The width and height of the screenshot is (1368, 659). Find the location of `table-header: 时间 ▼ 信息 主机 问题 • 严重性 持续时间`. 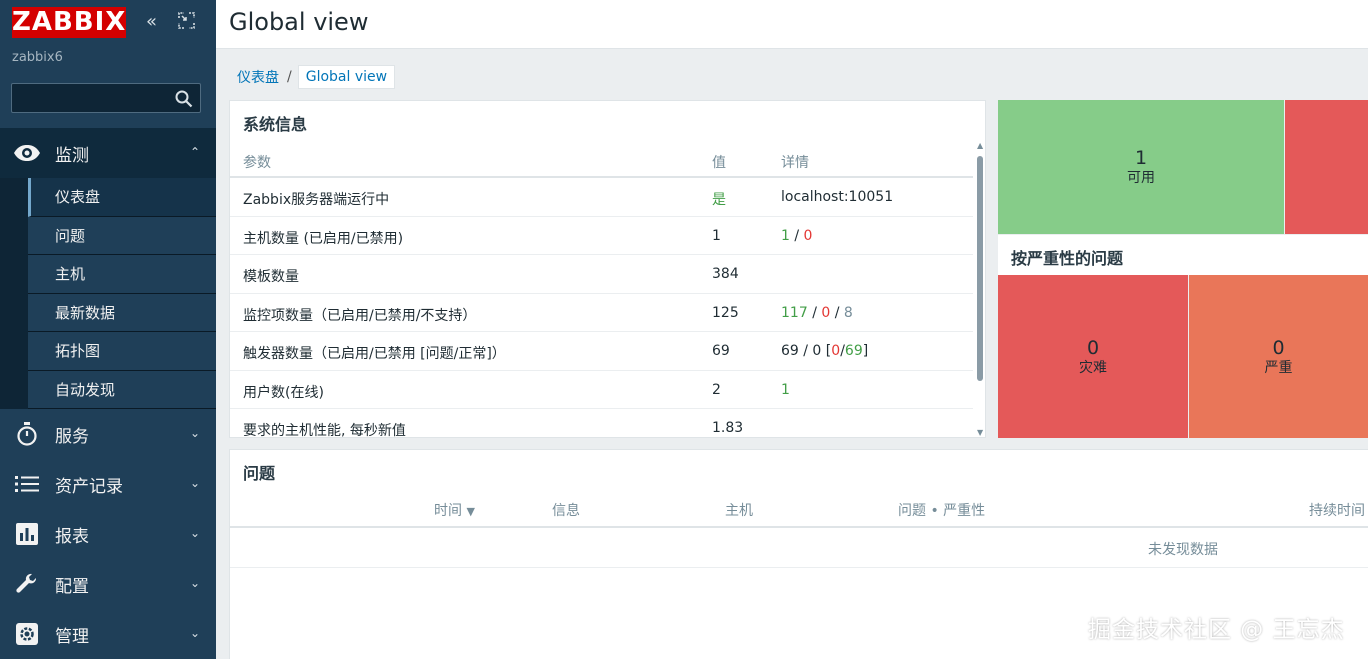

table-header: 时间 ▼ 信息 主机 问题 • 严重性 持续时间 is located at coordinates (799, 509).